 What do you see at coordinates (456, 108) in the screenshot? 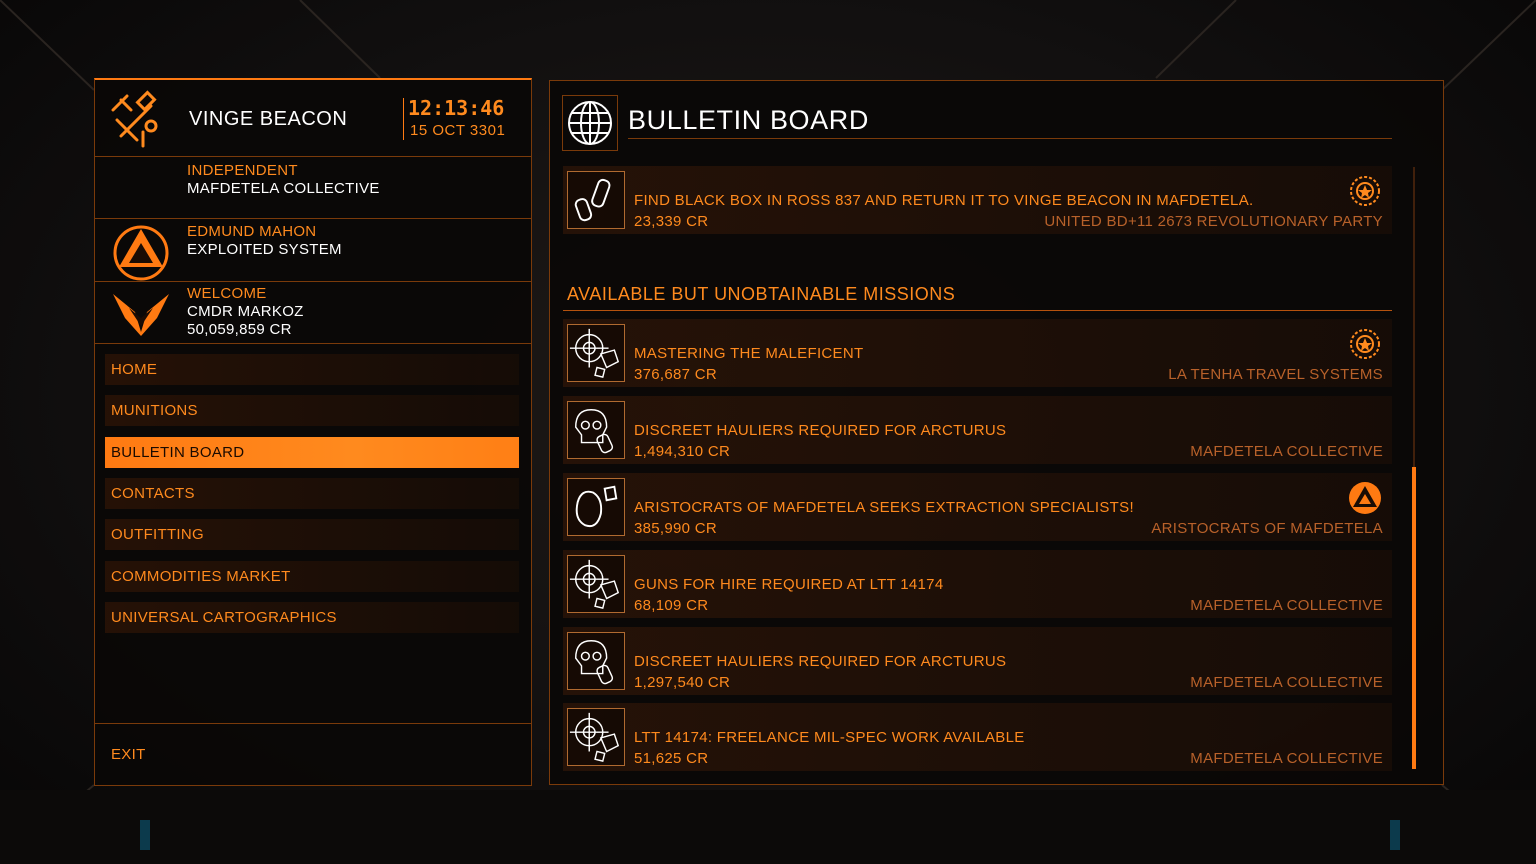
I see `game-clock: 12:13:46` at bounding box center [456, 108].